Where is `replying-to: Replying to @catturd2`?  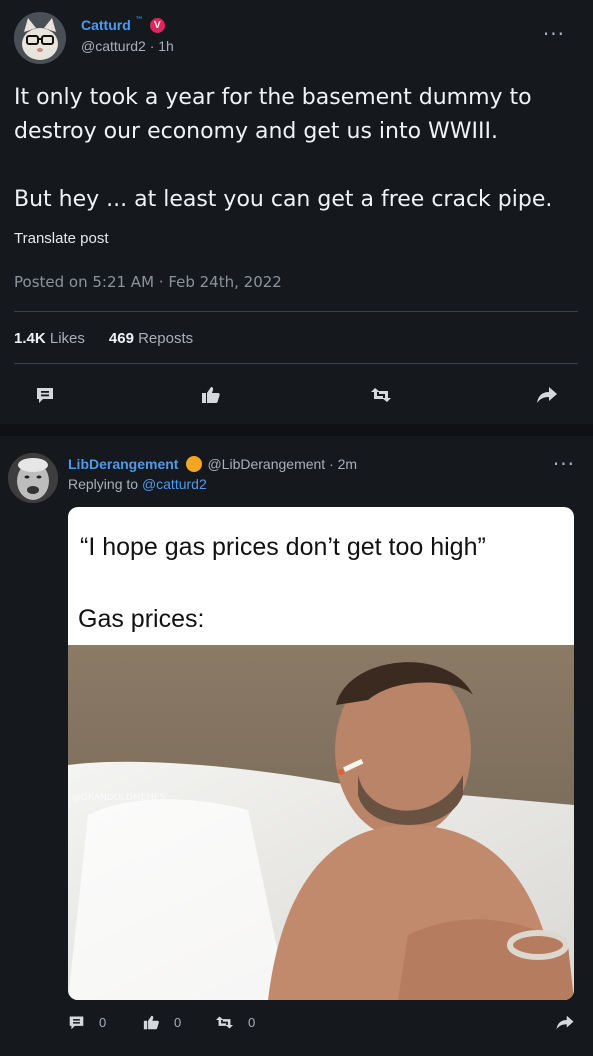 replying-to: Replying to @catturd2 is located at coordinates (137, 484).